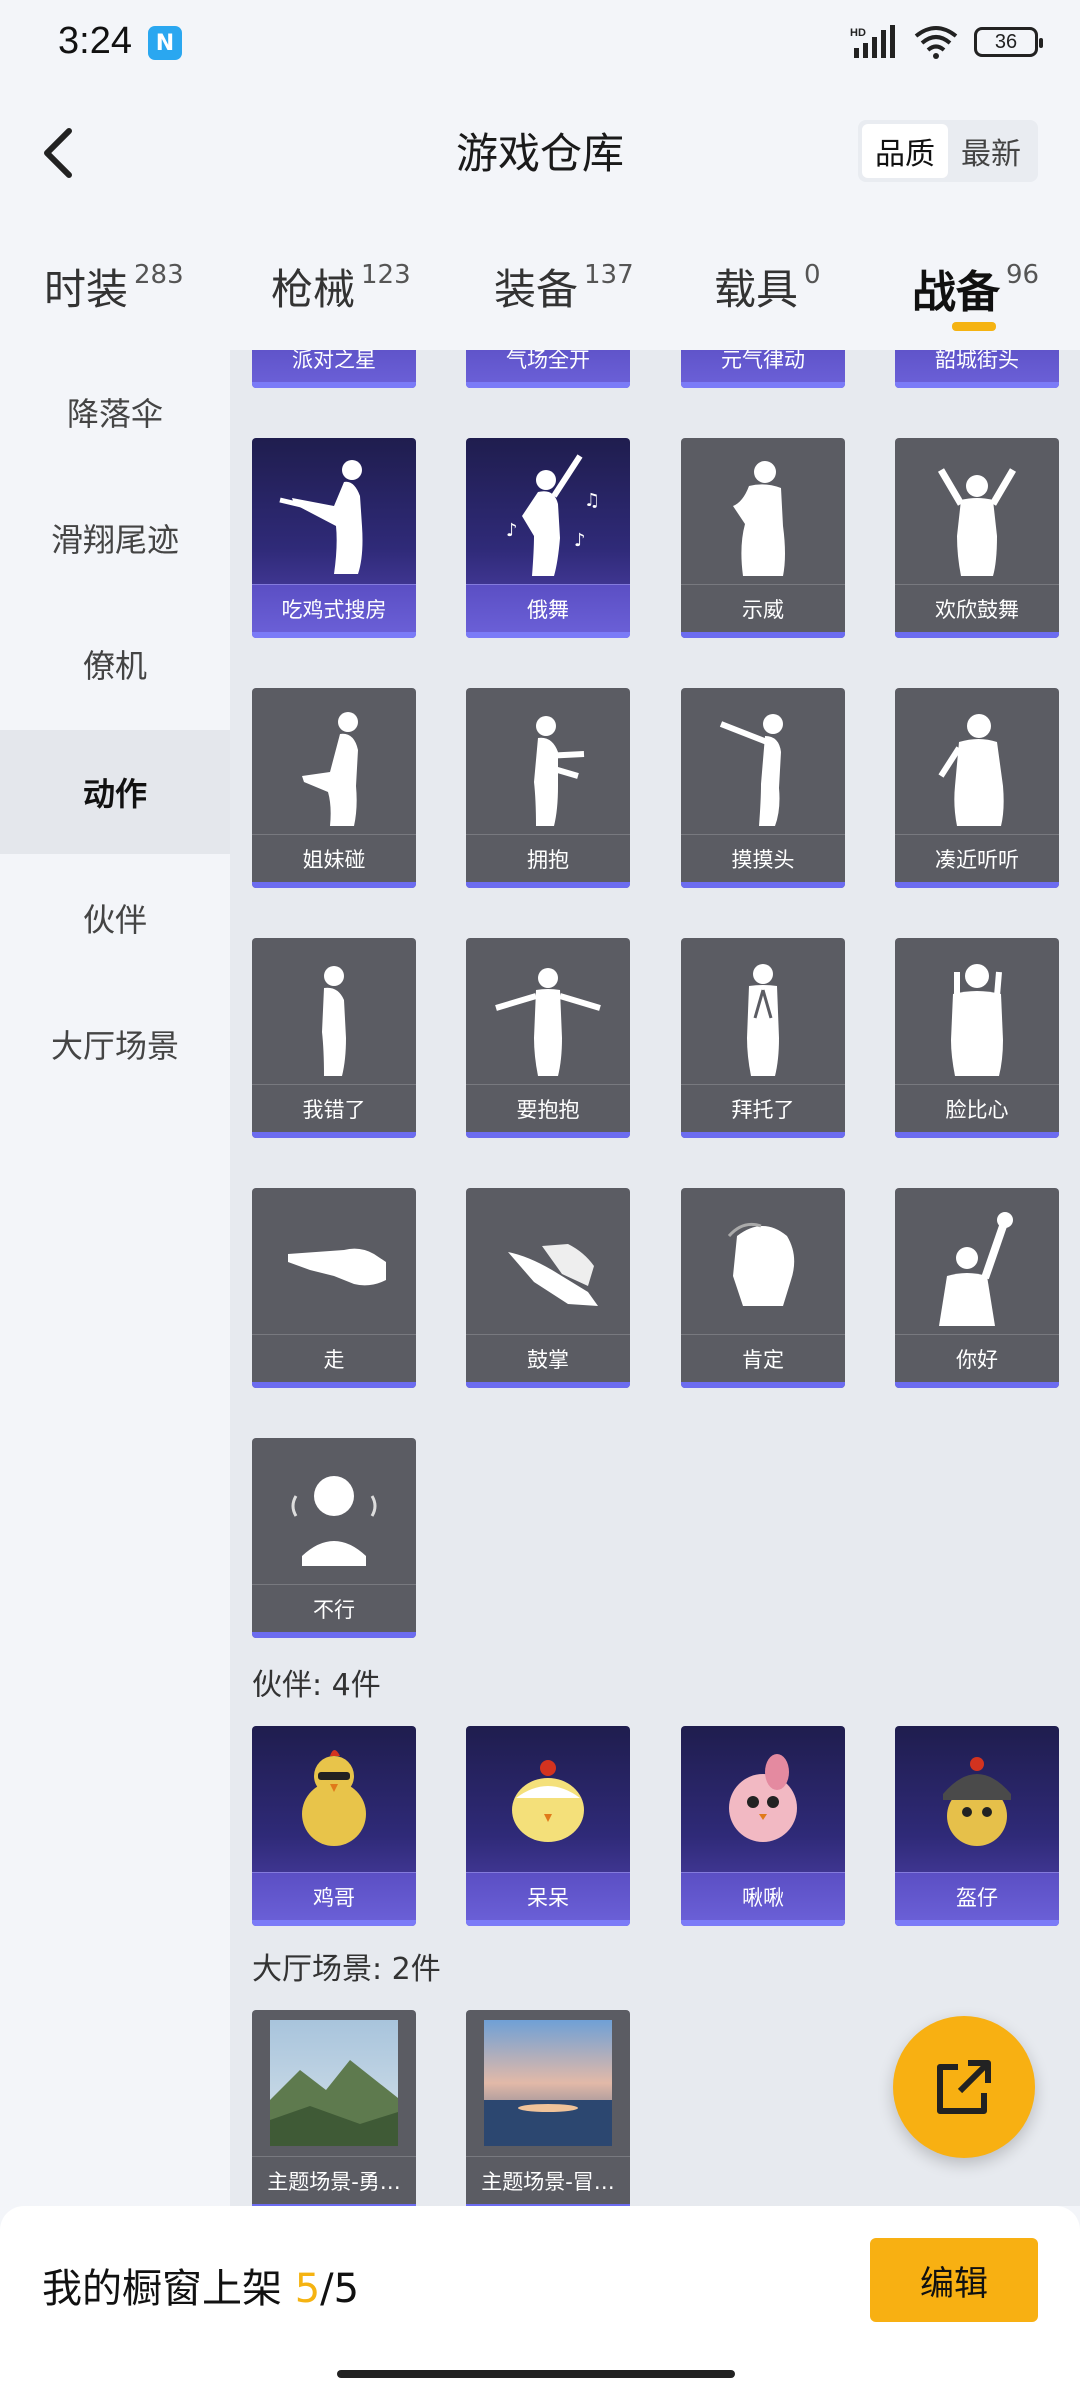 The width and height of the screenshot is (1080, 2400). Describe the element at coordinates (872, 41) in the screenshot. I see `signal-icon: HD` at that location.